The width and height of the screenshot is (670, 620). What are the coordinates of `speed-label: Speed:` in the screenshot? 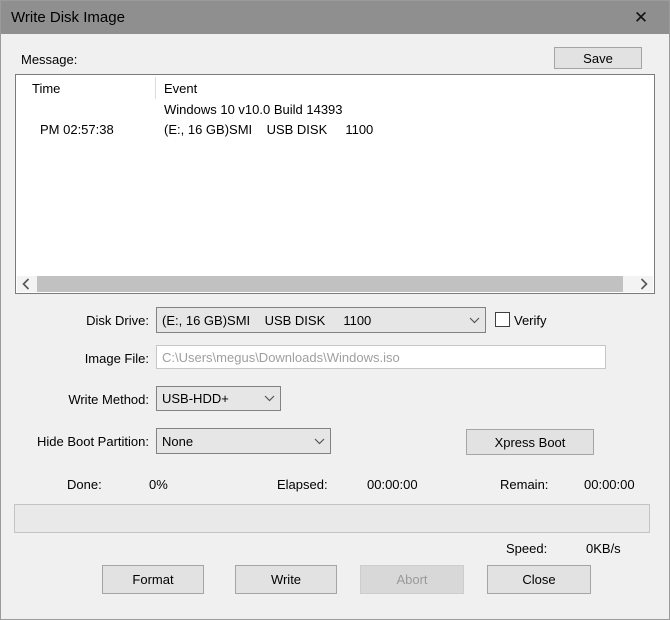 It's located at (527, 548).